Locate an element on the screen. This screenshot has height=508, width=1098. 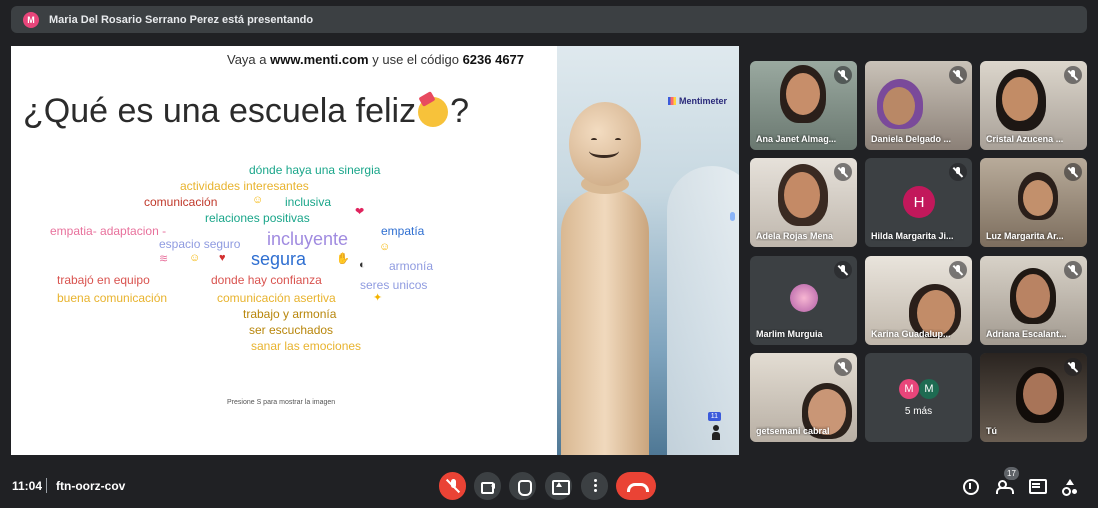
info-icon is located at coordinates (971, 487).